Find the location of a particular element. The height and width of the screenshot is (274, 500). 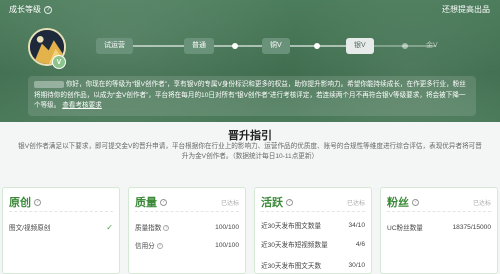

vip-badge-label: V is located at coordinates (59, 62).